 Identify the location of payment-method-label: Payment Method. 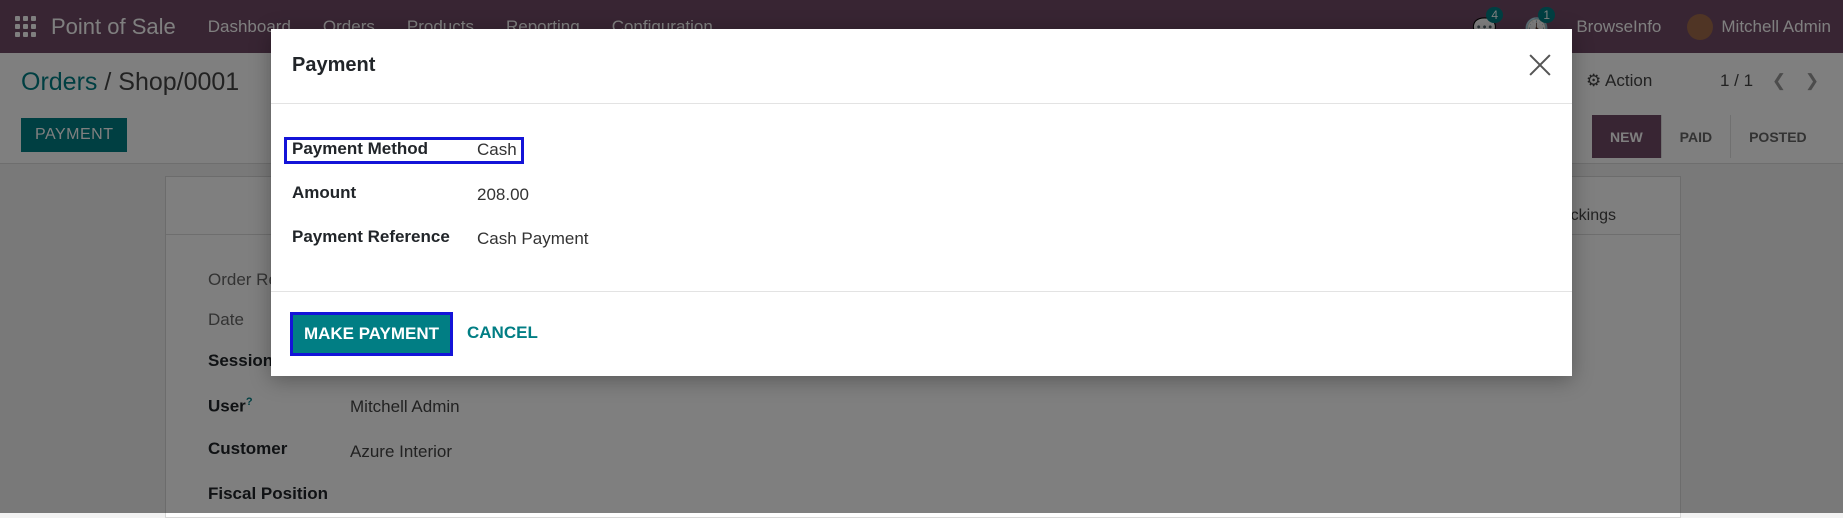
(360, 148).